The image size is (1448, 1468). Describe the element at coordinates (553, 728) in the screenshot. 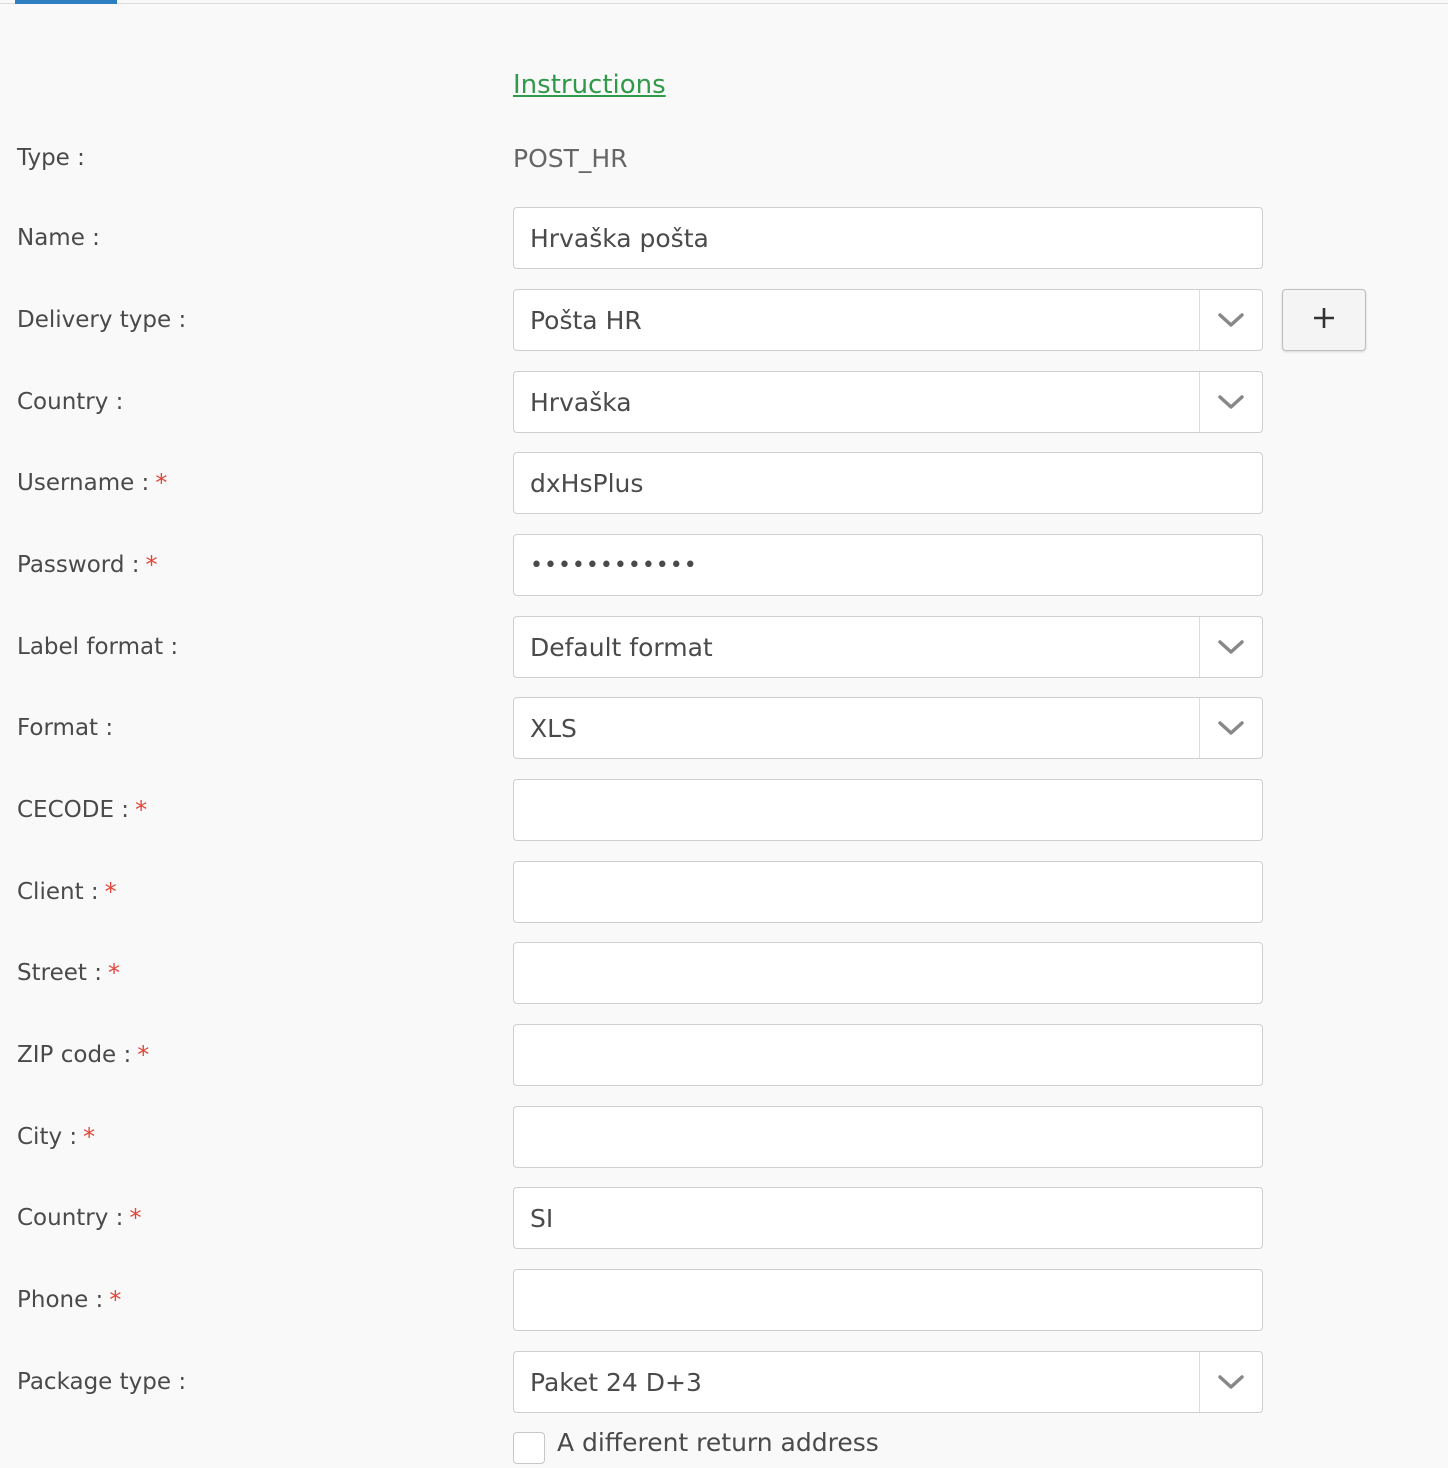

I see `format-value: XLS` at that location.